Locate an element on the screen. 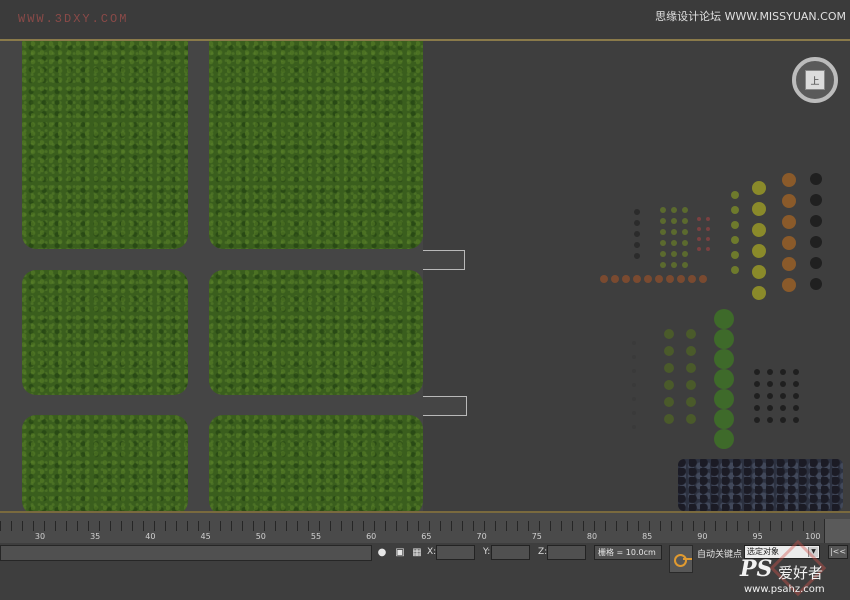 The image size is (850, 600). transform-mode-icon: ▦ is located at coordinates (417, 553).